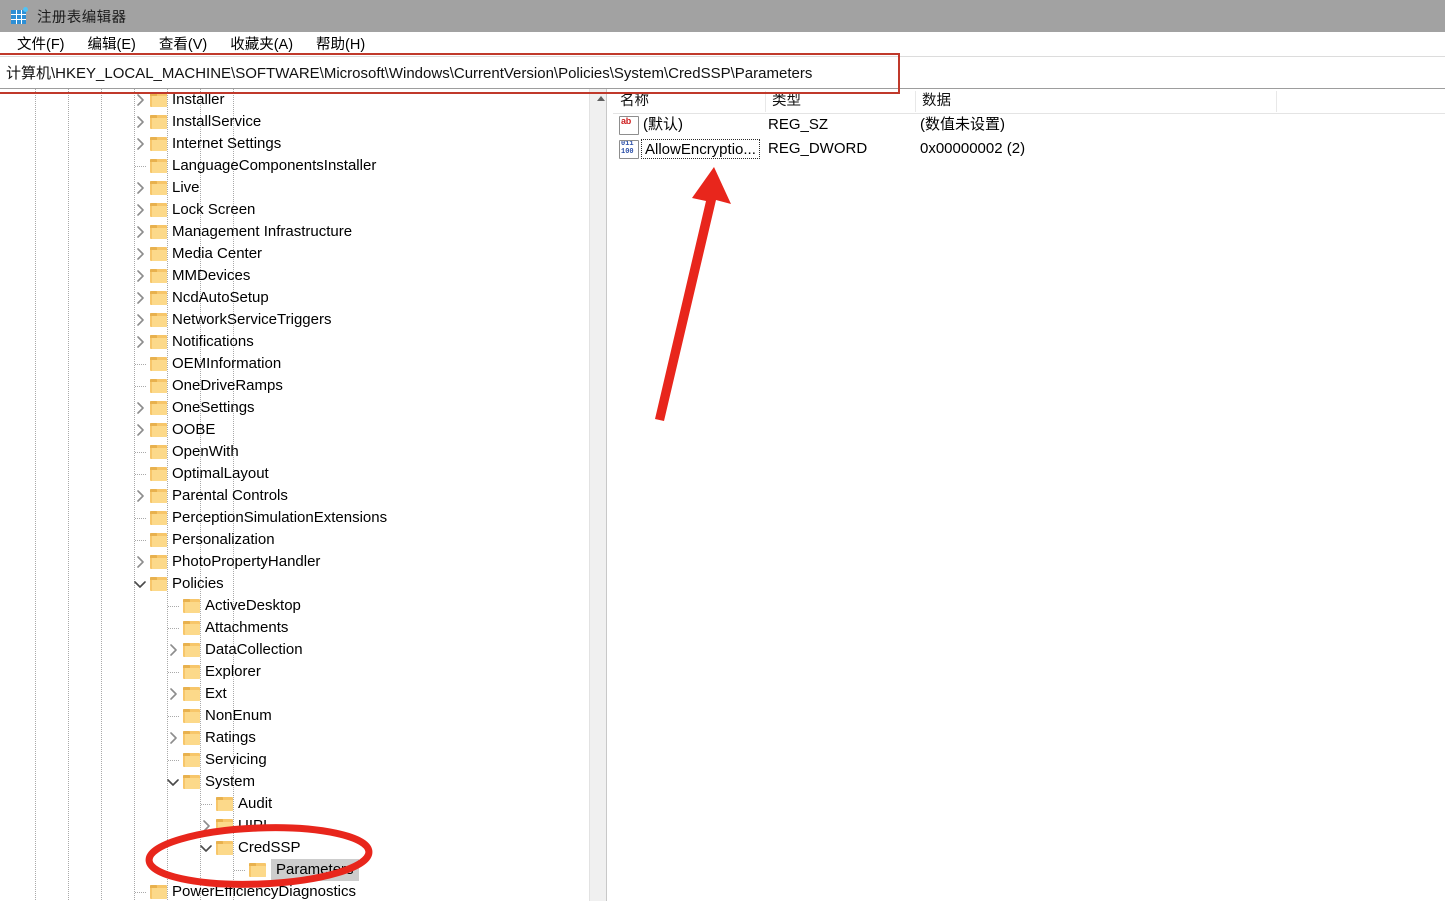 This screenshot has width=1445, height=901. What do you see at coordinates (1029, 149) in the screenshot?
I see `values-list-row: AllowEncryptio... REG_DWORD 0x00000002 (2)` at bounding box center [1029, 149].